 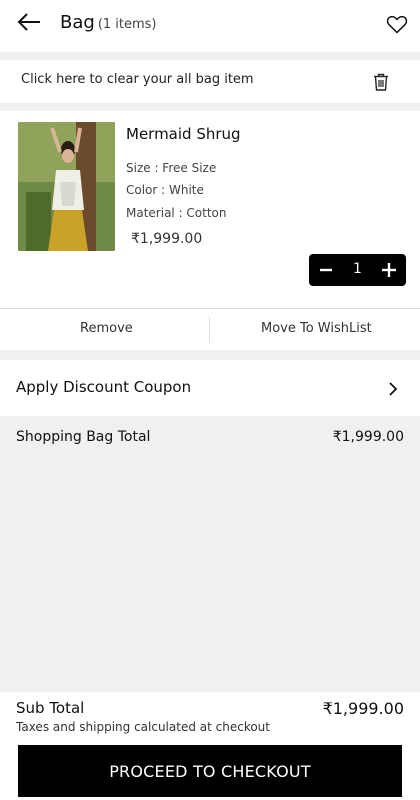 I want to click on clear-bag-bar: Click here to clear your all bag item, so click(x=210, y=81).